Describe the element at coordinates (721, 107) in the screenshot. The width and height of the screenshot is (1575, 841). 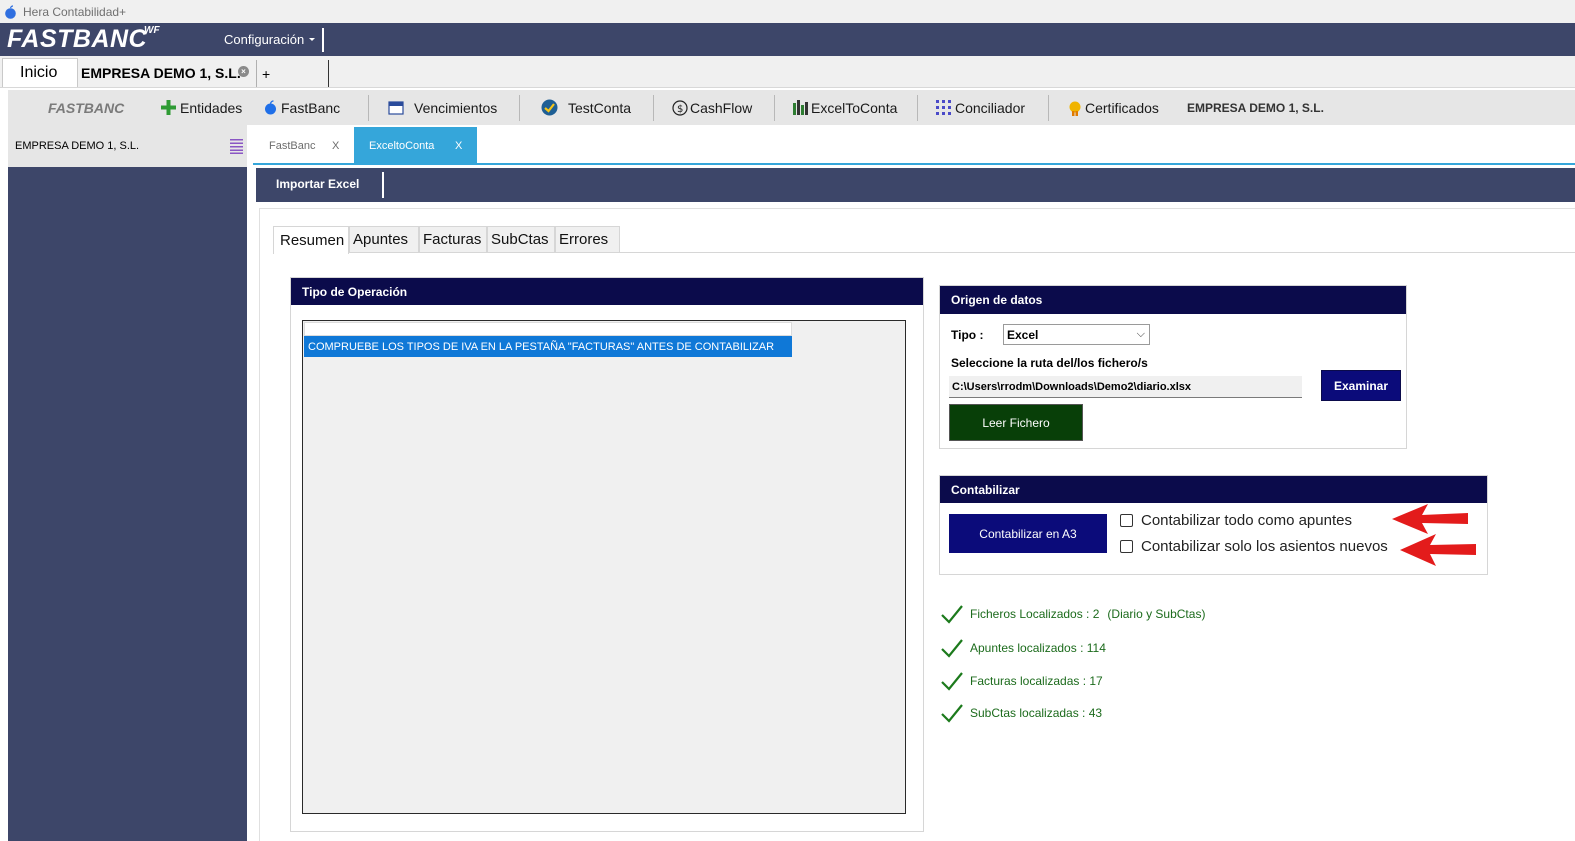
I see `toolbar-cashflow-label: CashFlow` at that location.